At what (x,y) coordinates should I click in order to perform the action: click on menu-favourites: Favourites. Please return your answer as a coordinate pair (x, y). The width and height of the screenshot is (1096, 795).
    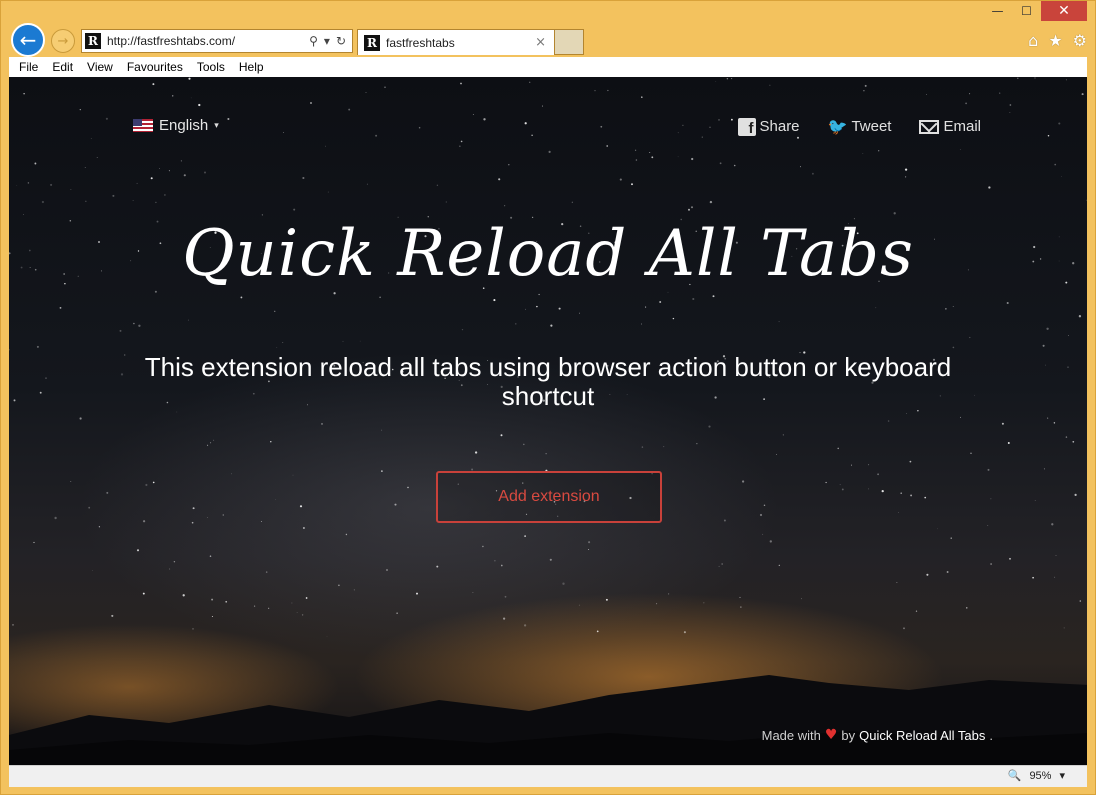
    Looking at the image, I should click on (155, 67).